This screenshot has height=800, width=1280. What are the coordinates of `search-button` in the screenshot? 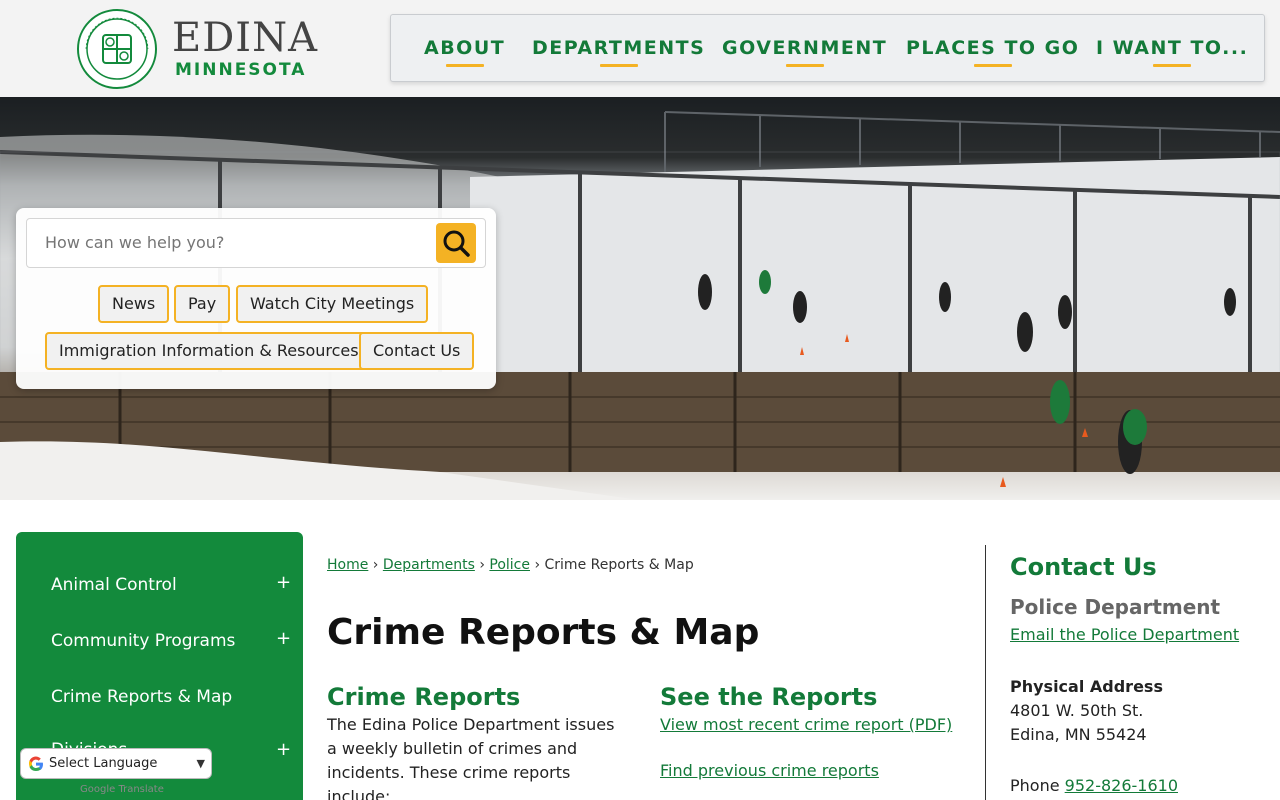 It's located at (456, 243).